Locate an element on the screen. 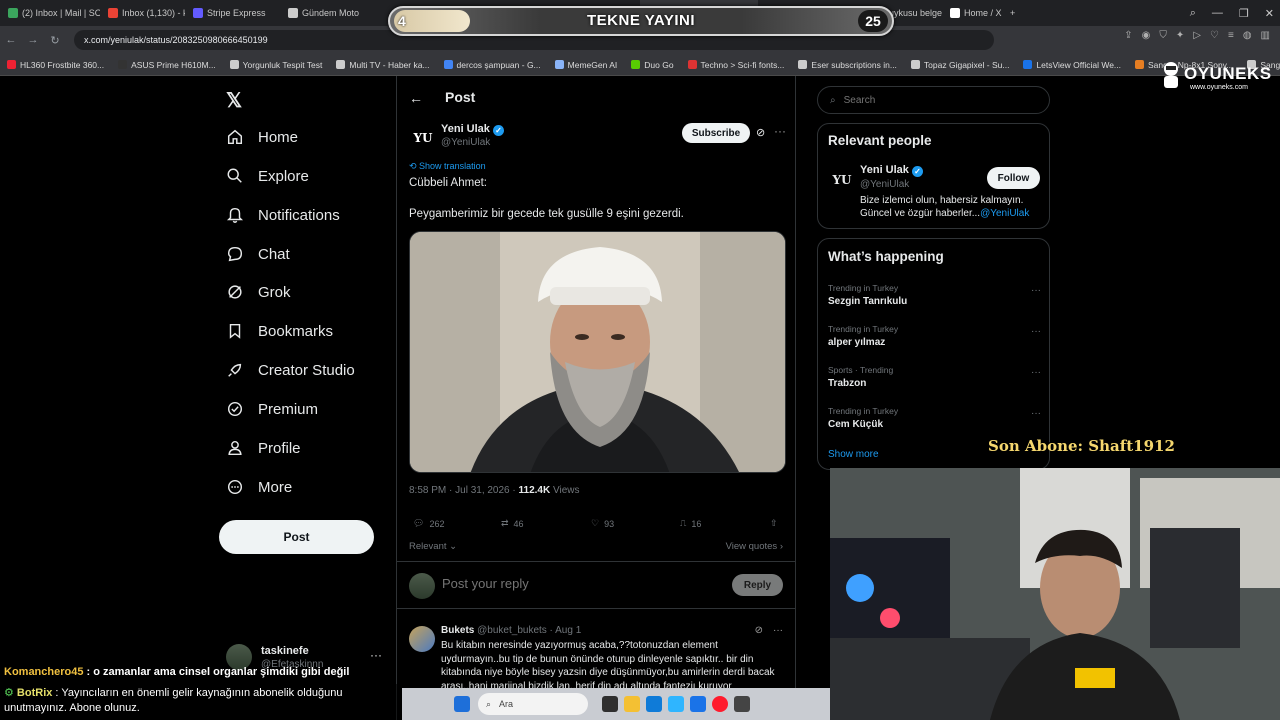  taskbar-search: ⌕ Ara is located at coordinates (533, 704).